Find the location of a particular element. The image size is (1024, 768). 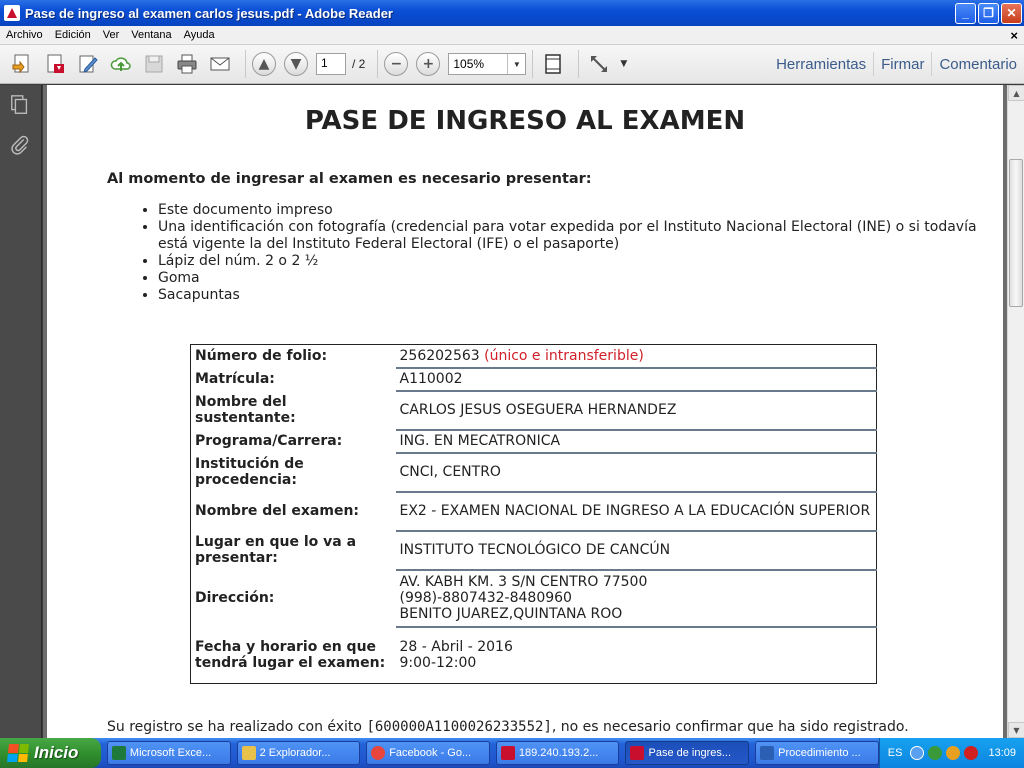

page-thumbnails-icon is located at coordinates (20, 105).